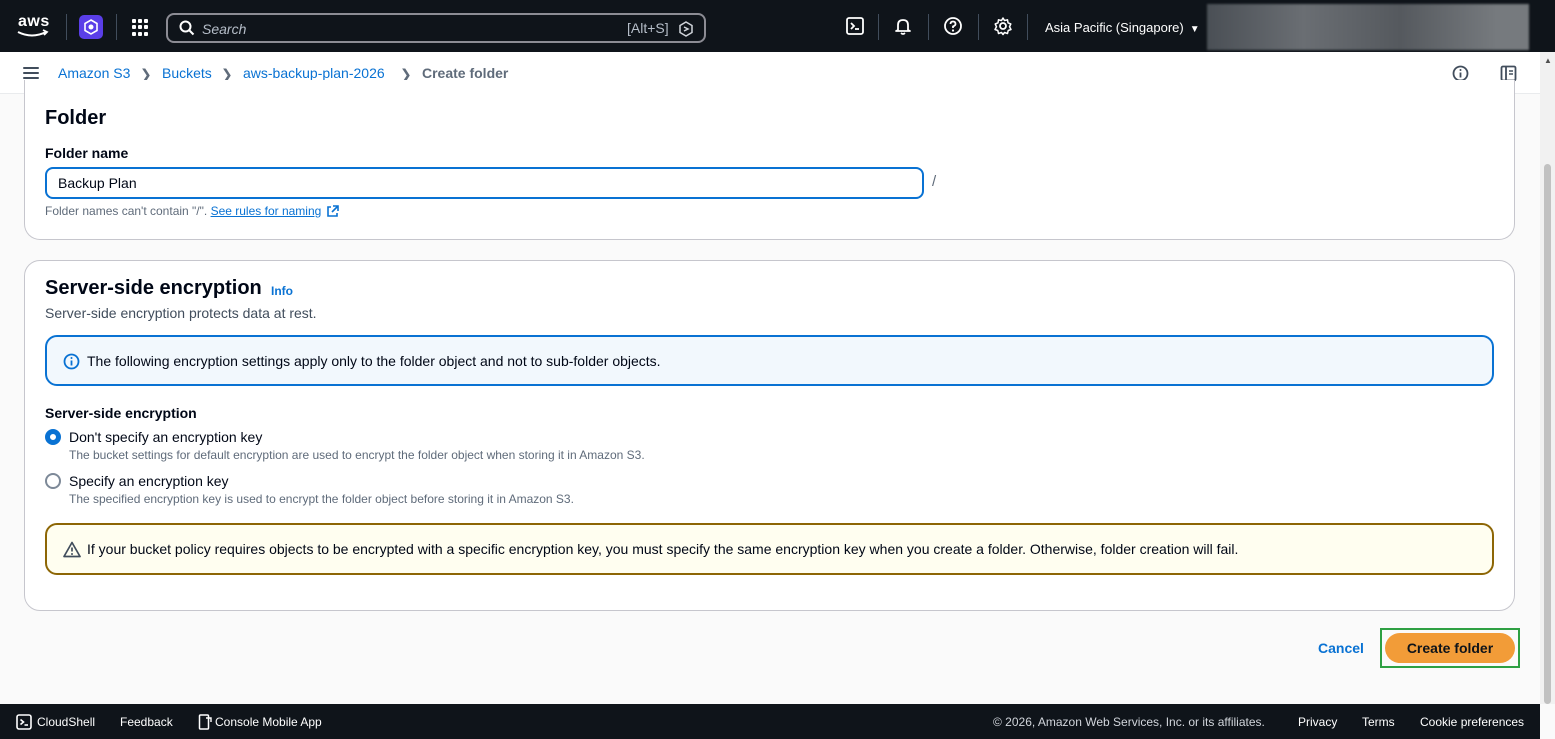 The image size is (1555, 739). What do you see at coordinates (76, 118) in the screenshot?
I see `folder-heading: Folder` at bounding box center [76, 118].